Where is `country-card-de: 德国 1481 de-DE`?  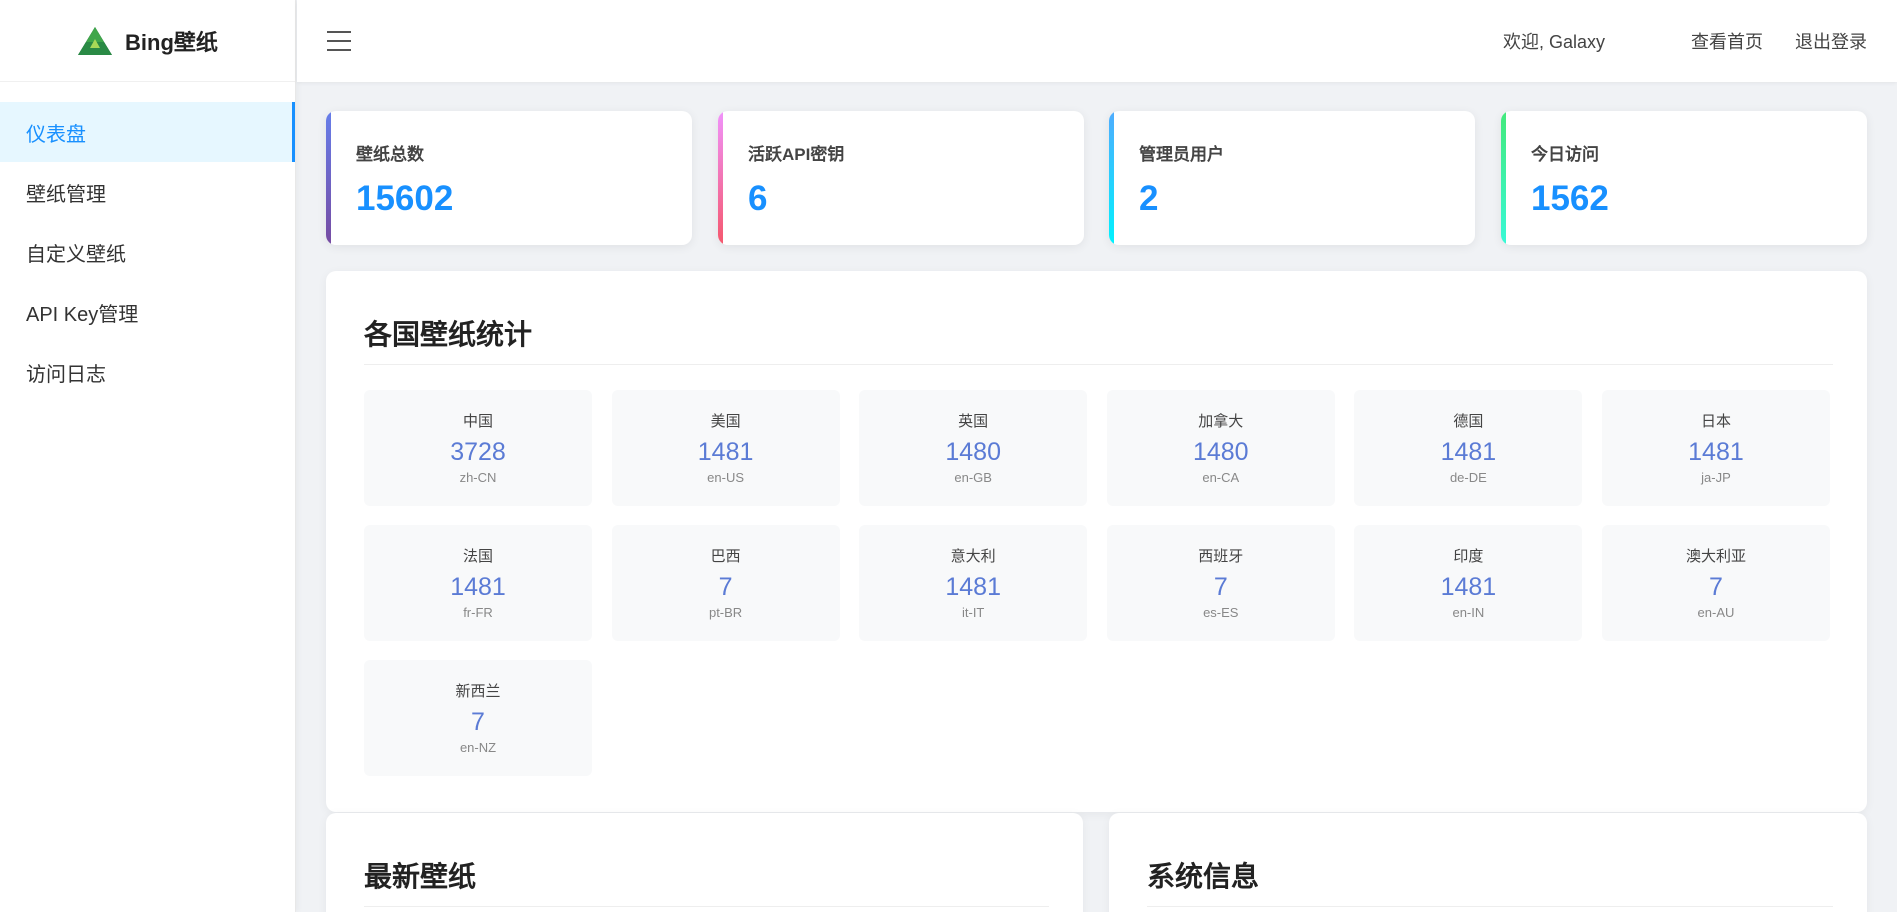 country-card-de: 德国 1481 de-DE is located at coordinates (1468, 448).